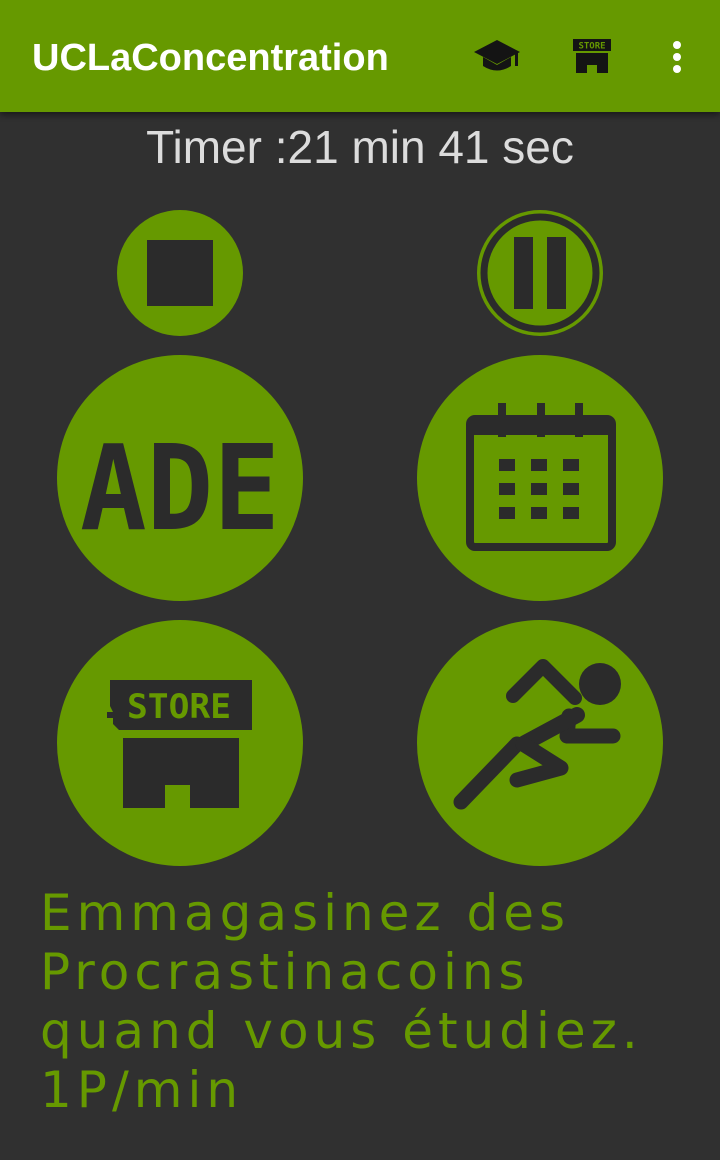  Describe the element at coordinates (540, 478) in the screenshot. I see `calendar-button` at that location.